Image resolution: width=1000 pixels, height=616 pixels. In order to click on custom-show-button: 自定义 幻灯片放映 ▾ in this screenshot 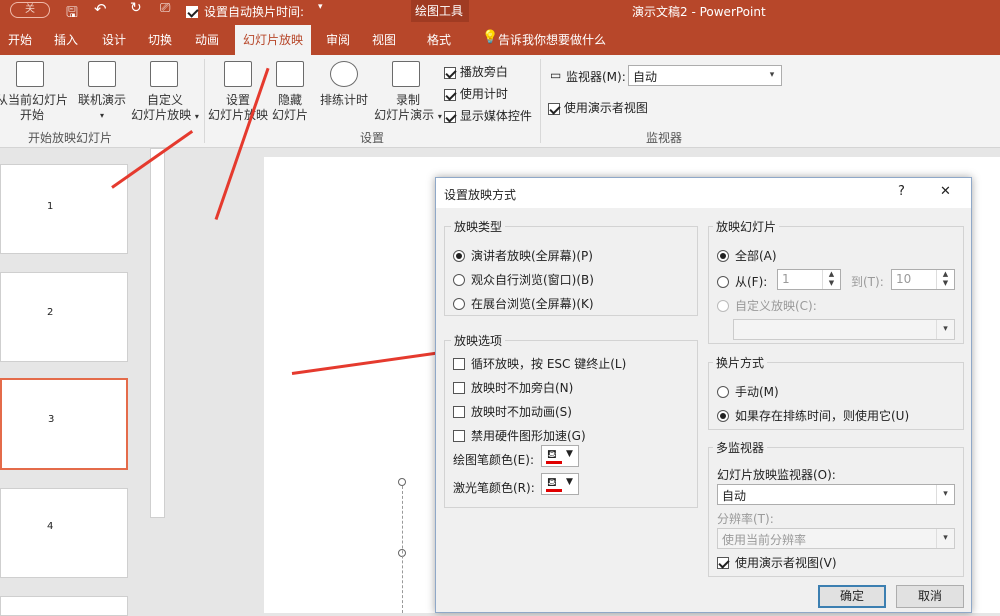, I will do `click(165, 108)`.